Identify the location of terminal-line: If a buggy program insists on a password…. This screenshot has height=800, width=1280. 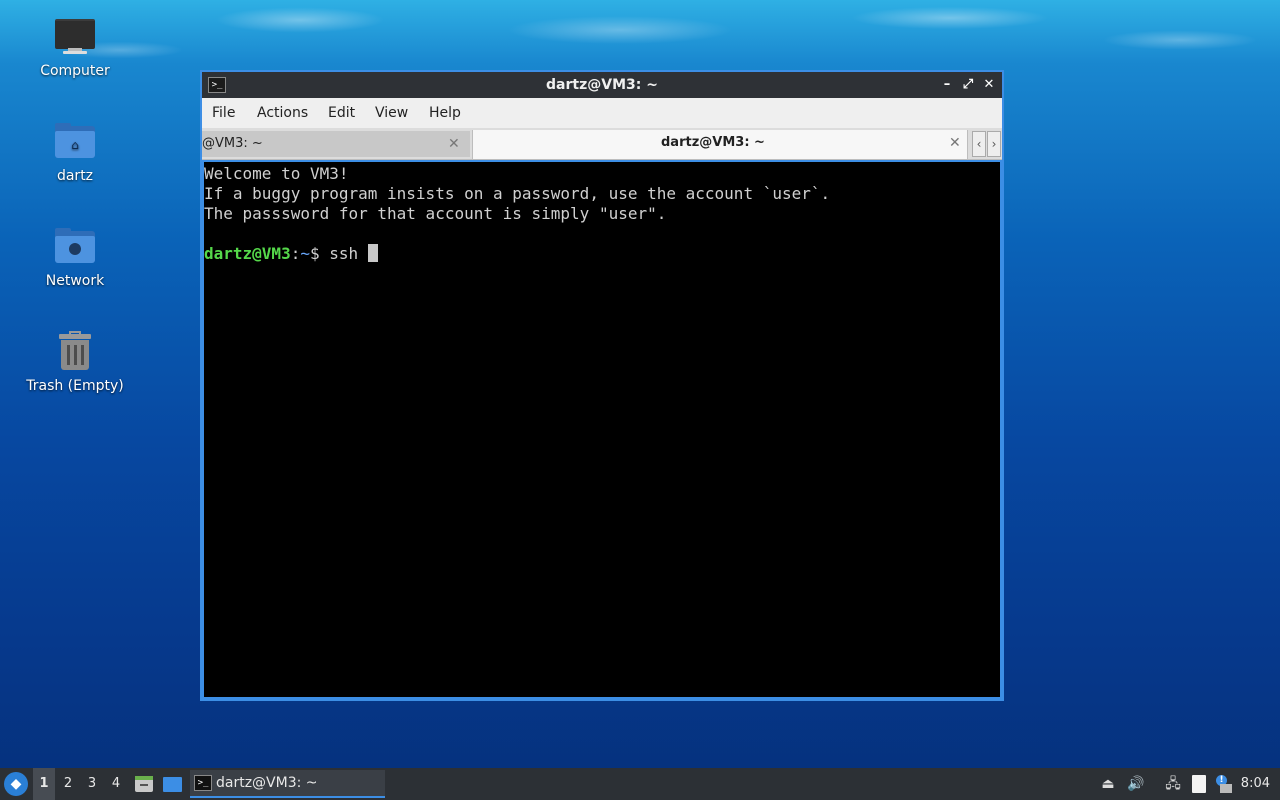
(517, 193).